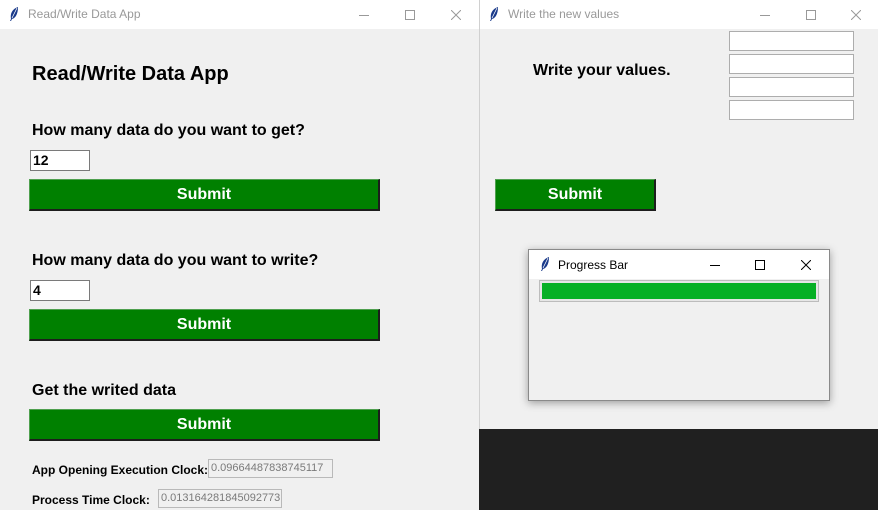 The width and height of the screenshot is (878, 510). Describe the element at coordinates (593, 265) in the screenshot. I see `progress-window-title: Progress Bar` at that location.